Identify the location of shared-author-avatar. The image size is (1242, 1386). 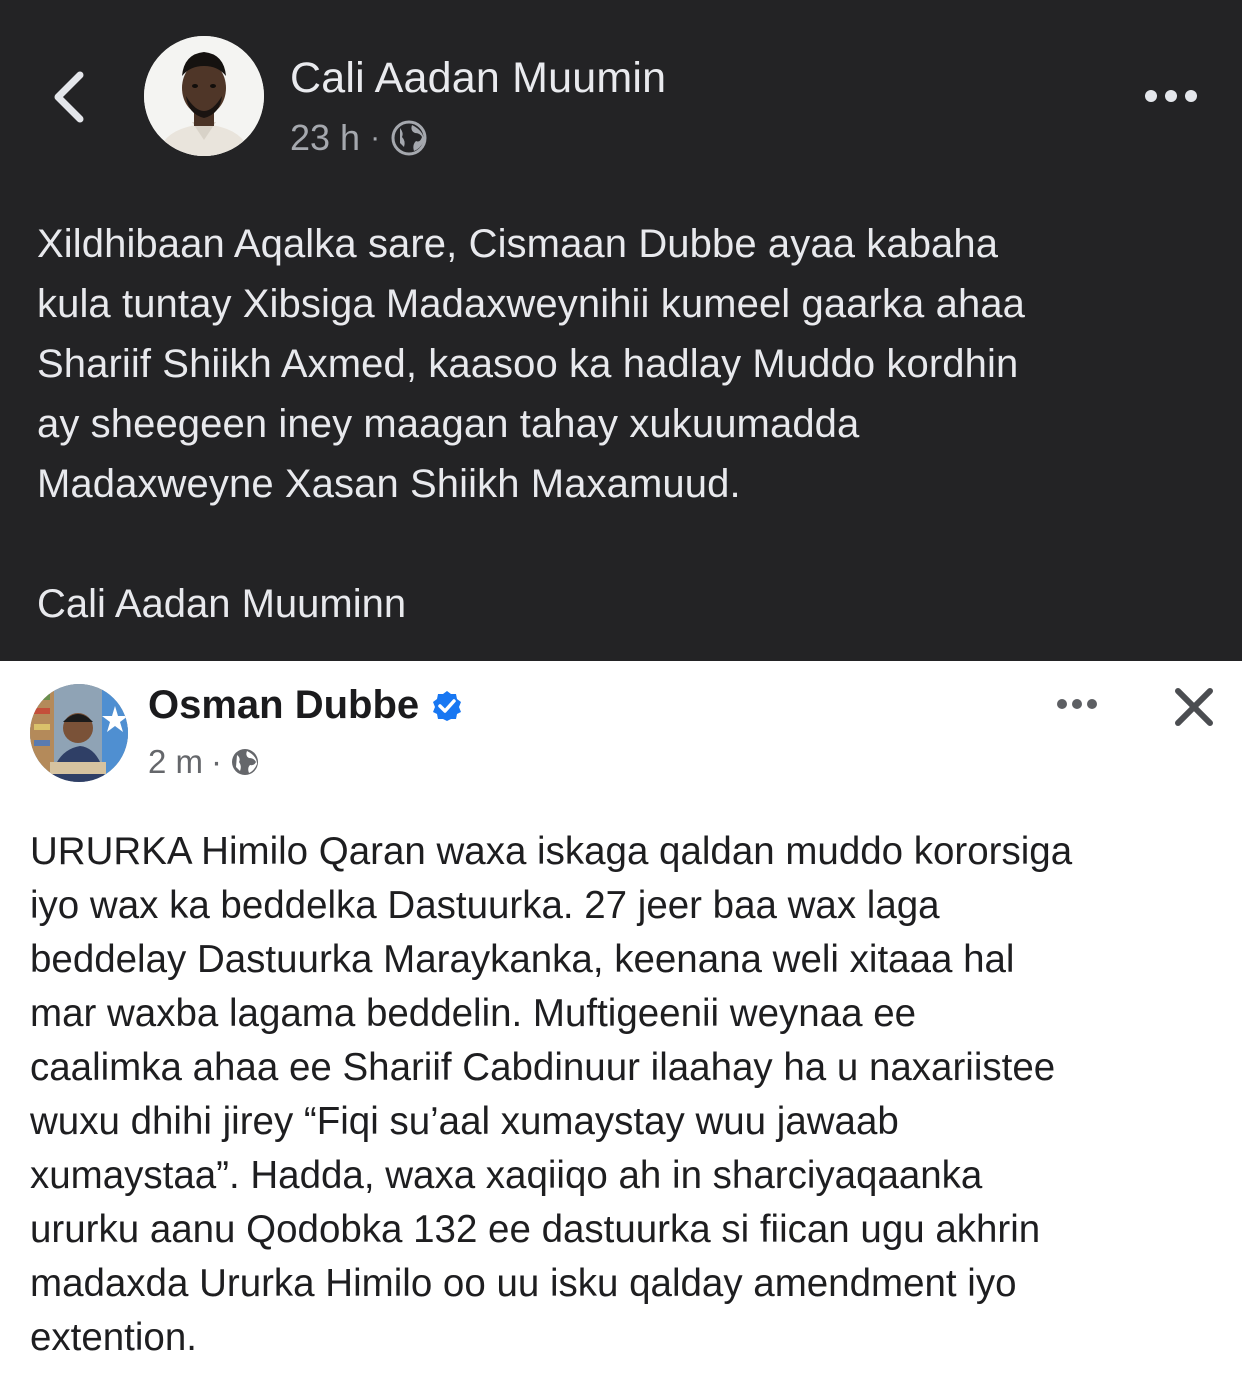
(79, 733).